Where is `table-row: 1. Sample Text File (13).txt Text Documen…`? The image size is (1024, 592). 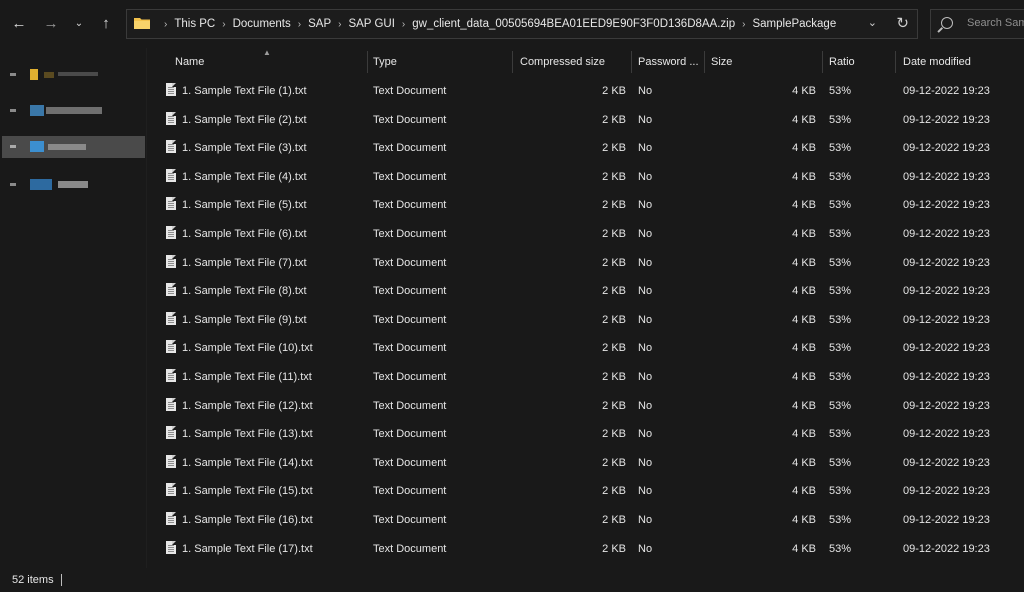 table-row: 1. Sample Text File (13).txt Text Documen… is located at coordinates (585, 434).